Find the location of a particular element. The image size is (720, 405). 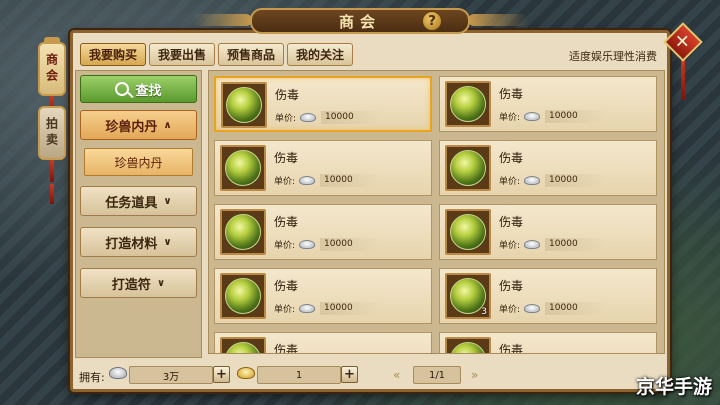

tab-buy: 我要购买 is located at coordinates (113, 54).